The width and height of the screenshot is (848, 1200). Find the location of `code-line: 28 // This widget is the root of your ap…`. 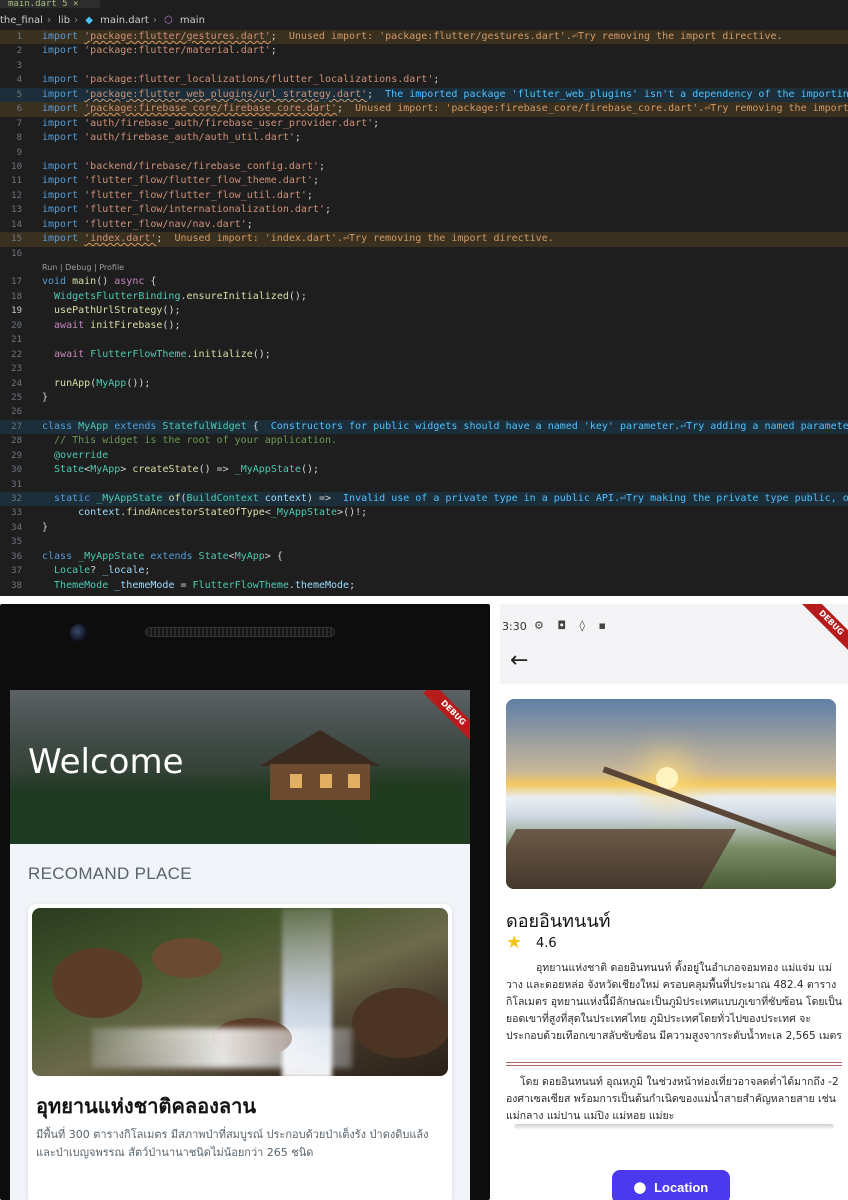

code-line: 28 // This widget is the root of your ap… is located at coordinates (424, 441).